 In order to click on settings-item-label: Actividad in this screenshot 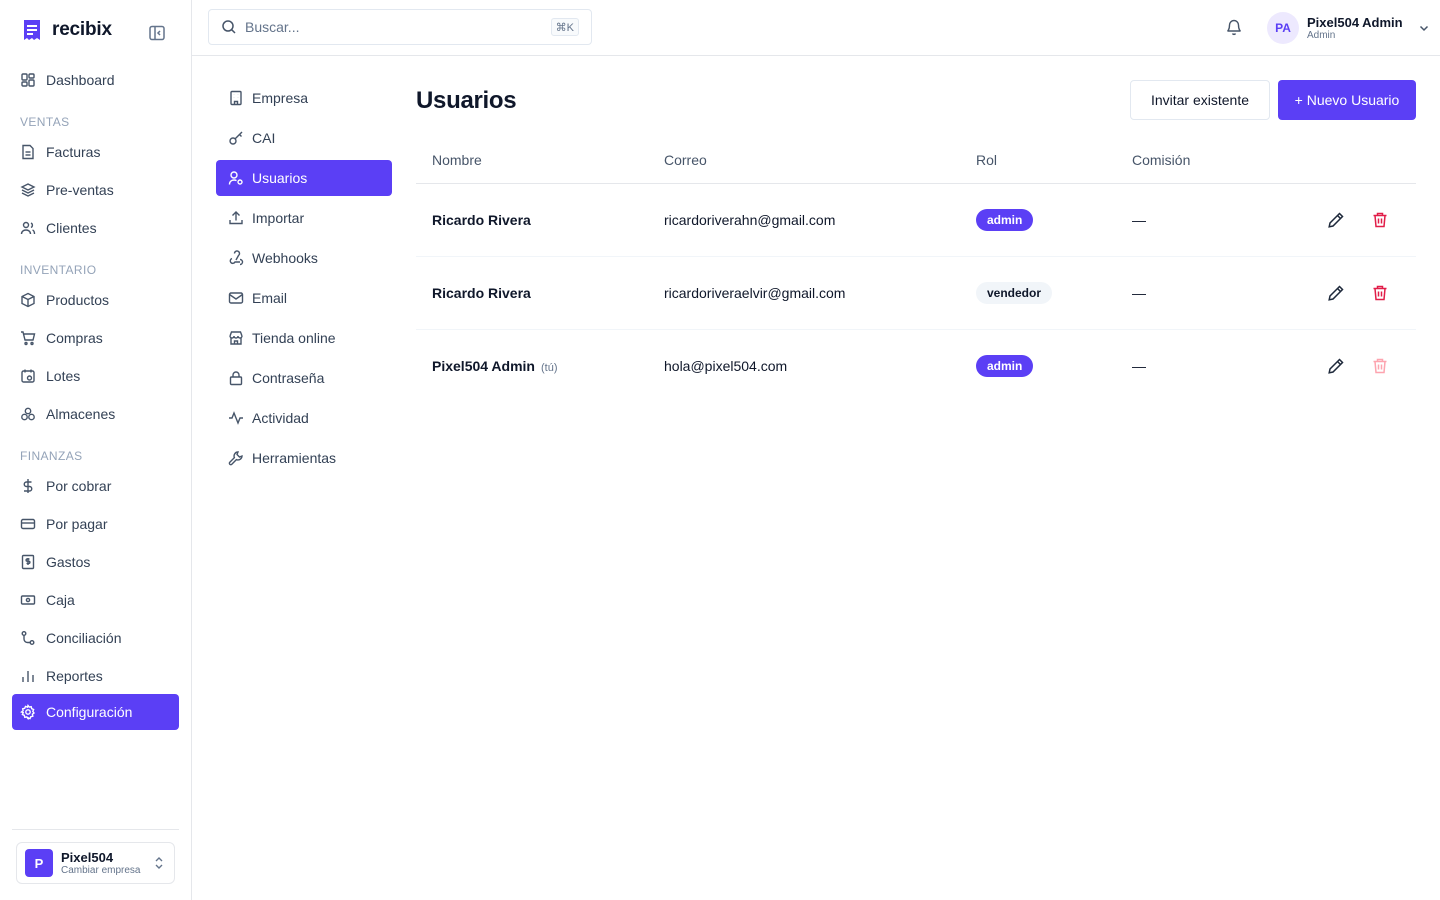, I will do `click(280, 418)`.